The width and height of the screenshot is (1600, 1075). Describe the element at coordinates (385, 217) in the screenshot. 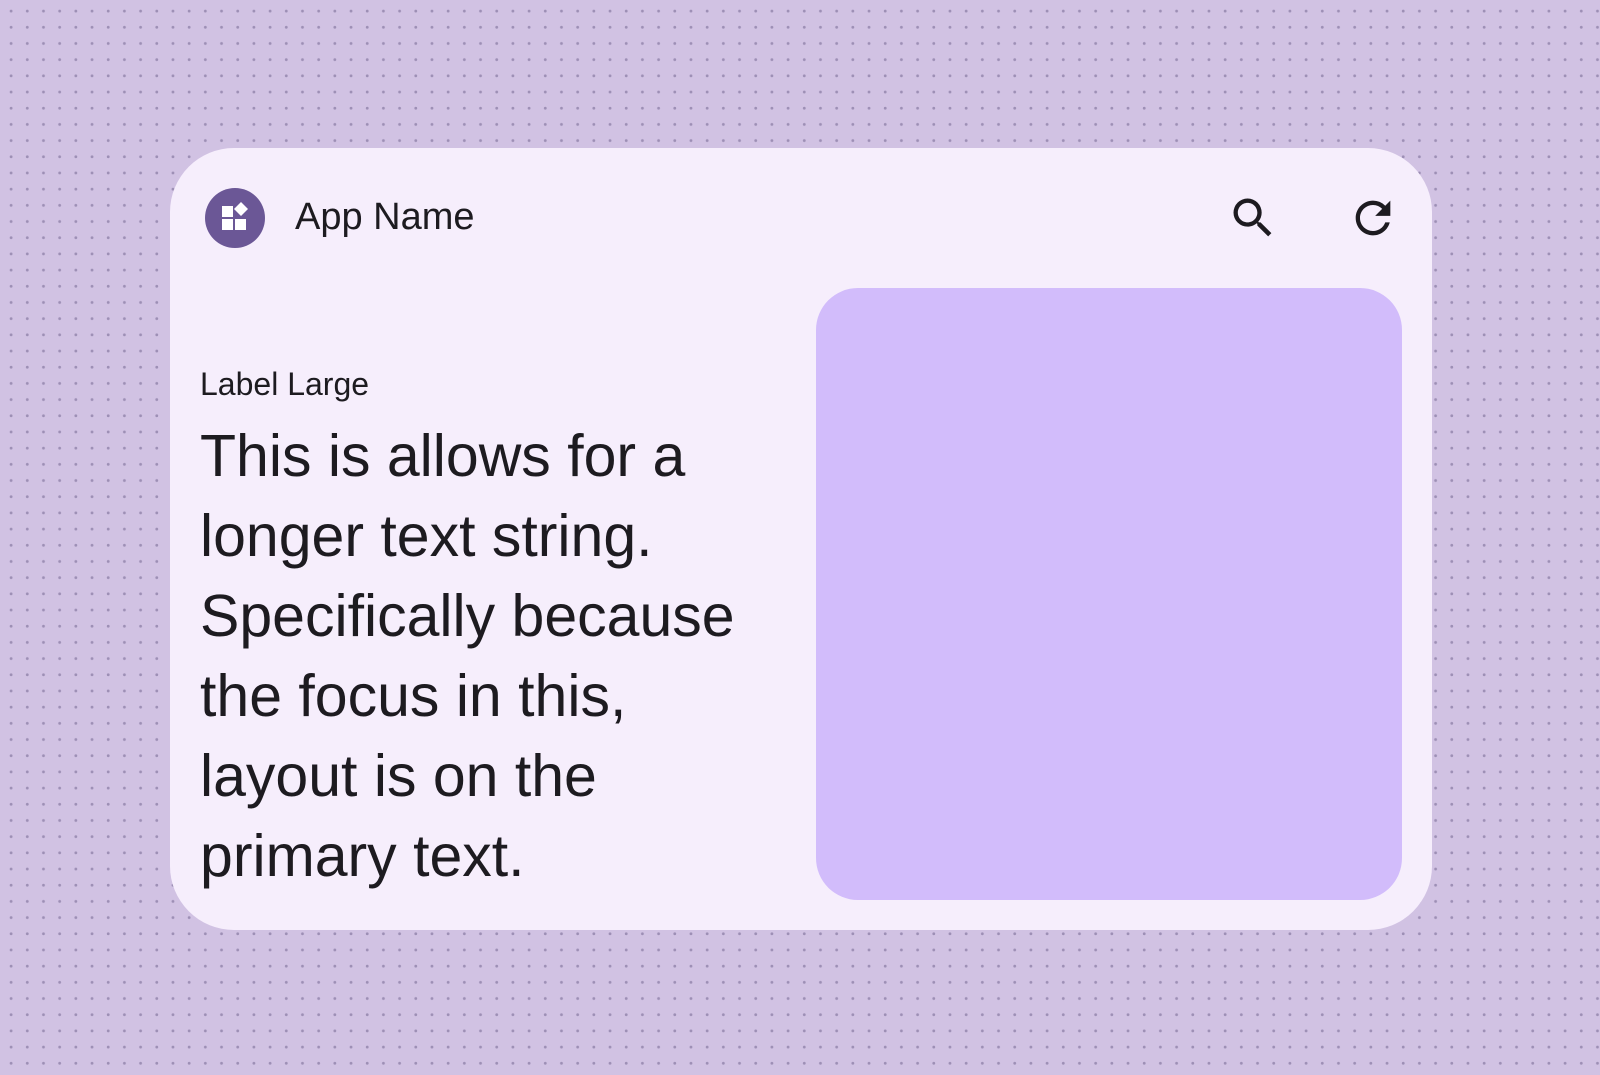

I see `app-name: App Name` at that location.